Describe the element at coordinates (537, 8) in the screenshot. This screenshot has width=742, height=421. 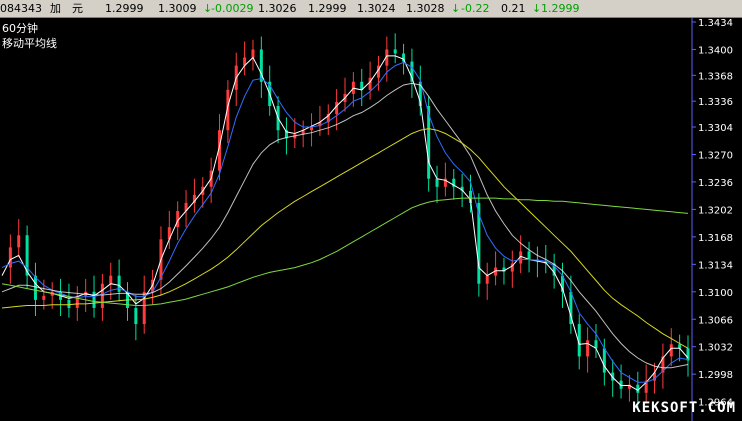
I see `last-arrow-icon: ↓` at that location.